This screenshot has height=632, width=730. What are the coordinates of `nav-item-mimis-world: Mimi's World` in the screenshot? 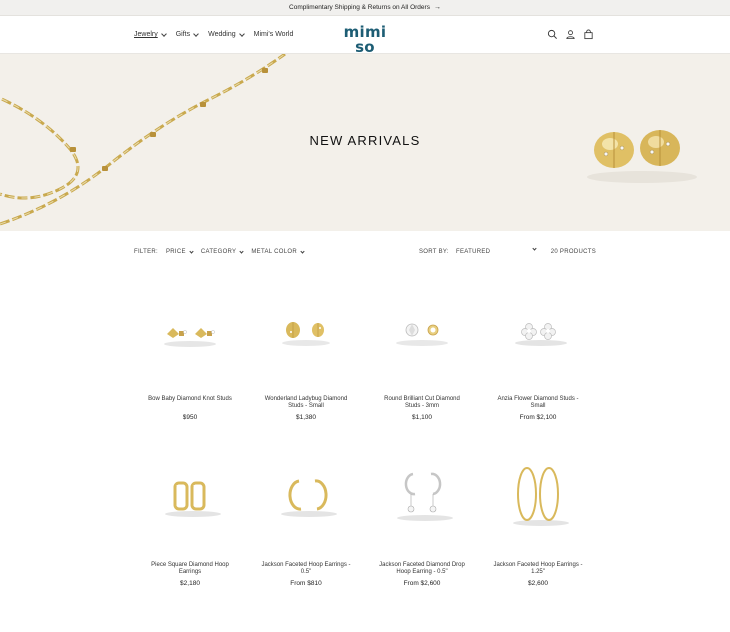 It's located at (274, 34).